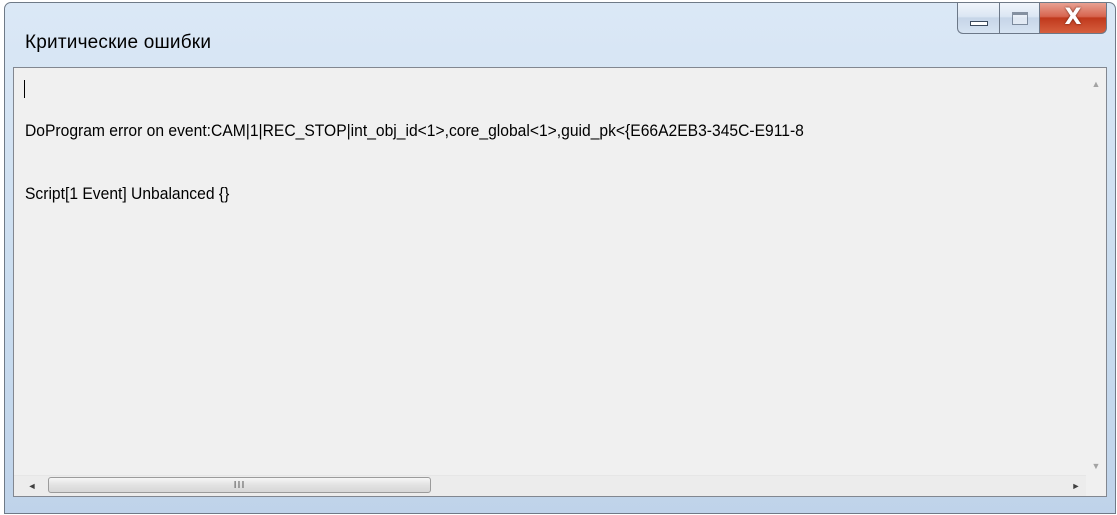  Describe the element at coordinates (560, 35) in the screenshot. I see `title-bar: Критические ошибки X` at that location.